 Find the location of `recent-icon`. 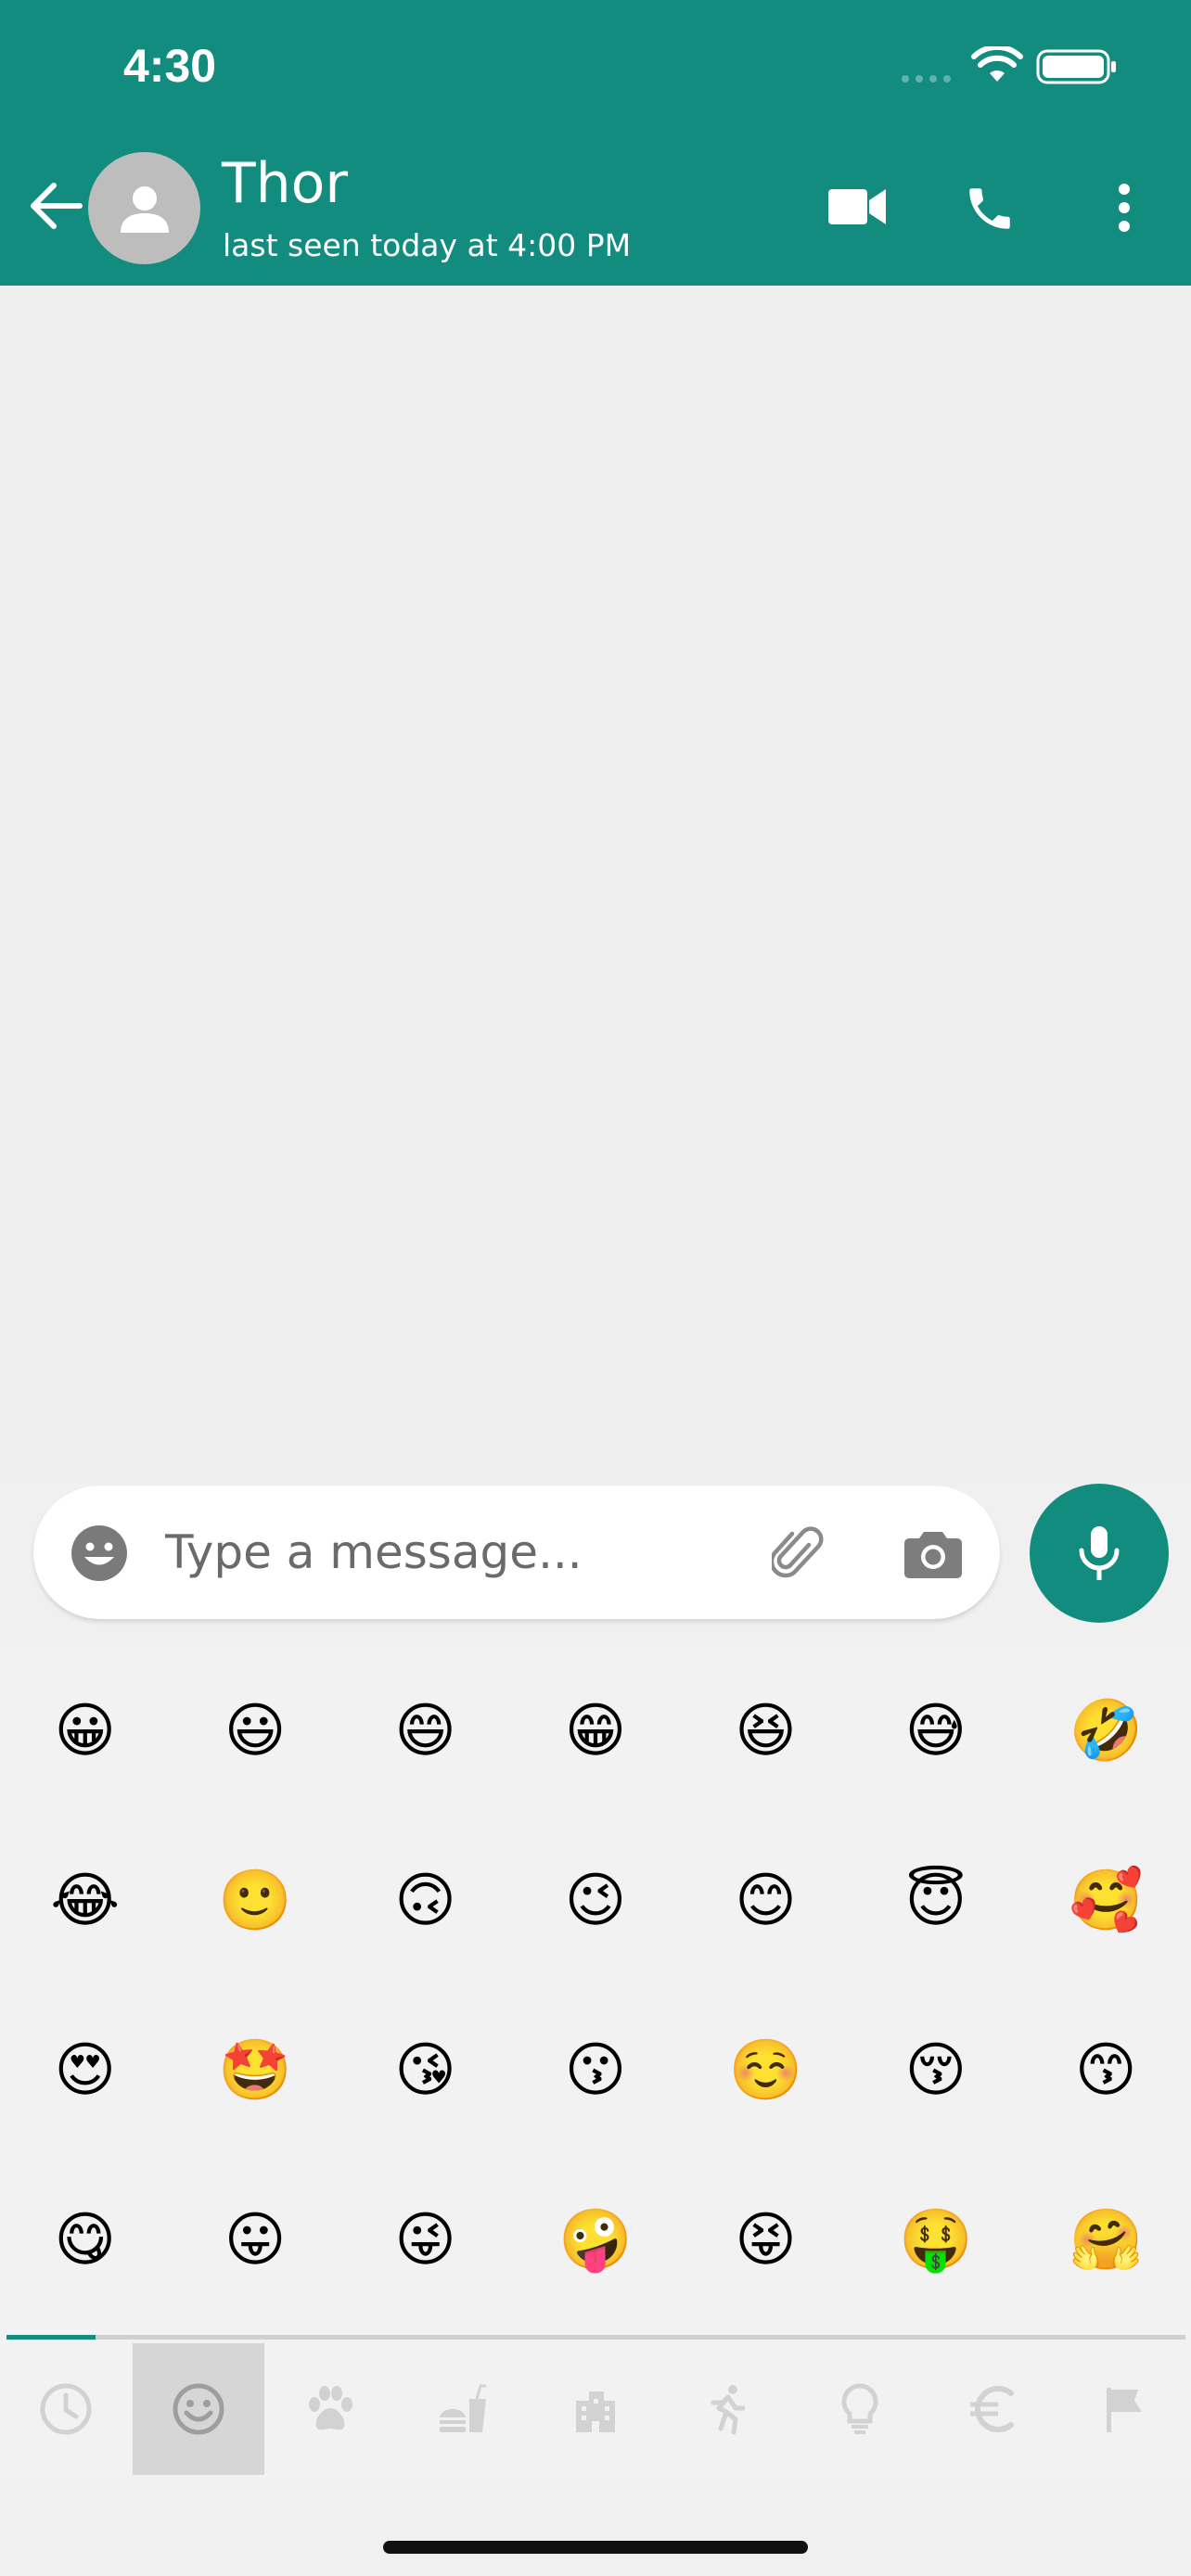

recent-icon is located at coordinates (66, 2409).